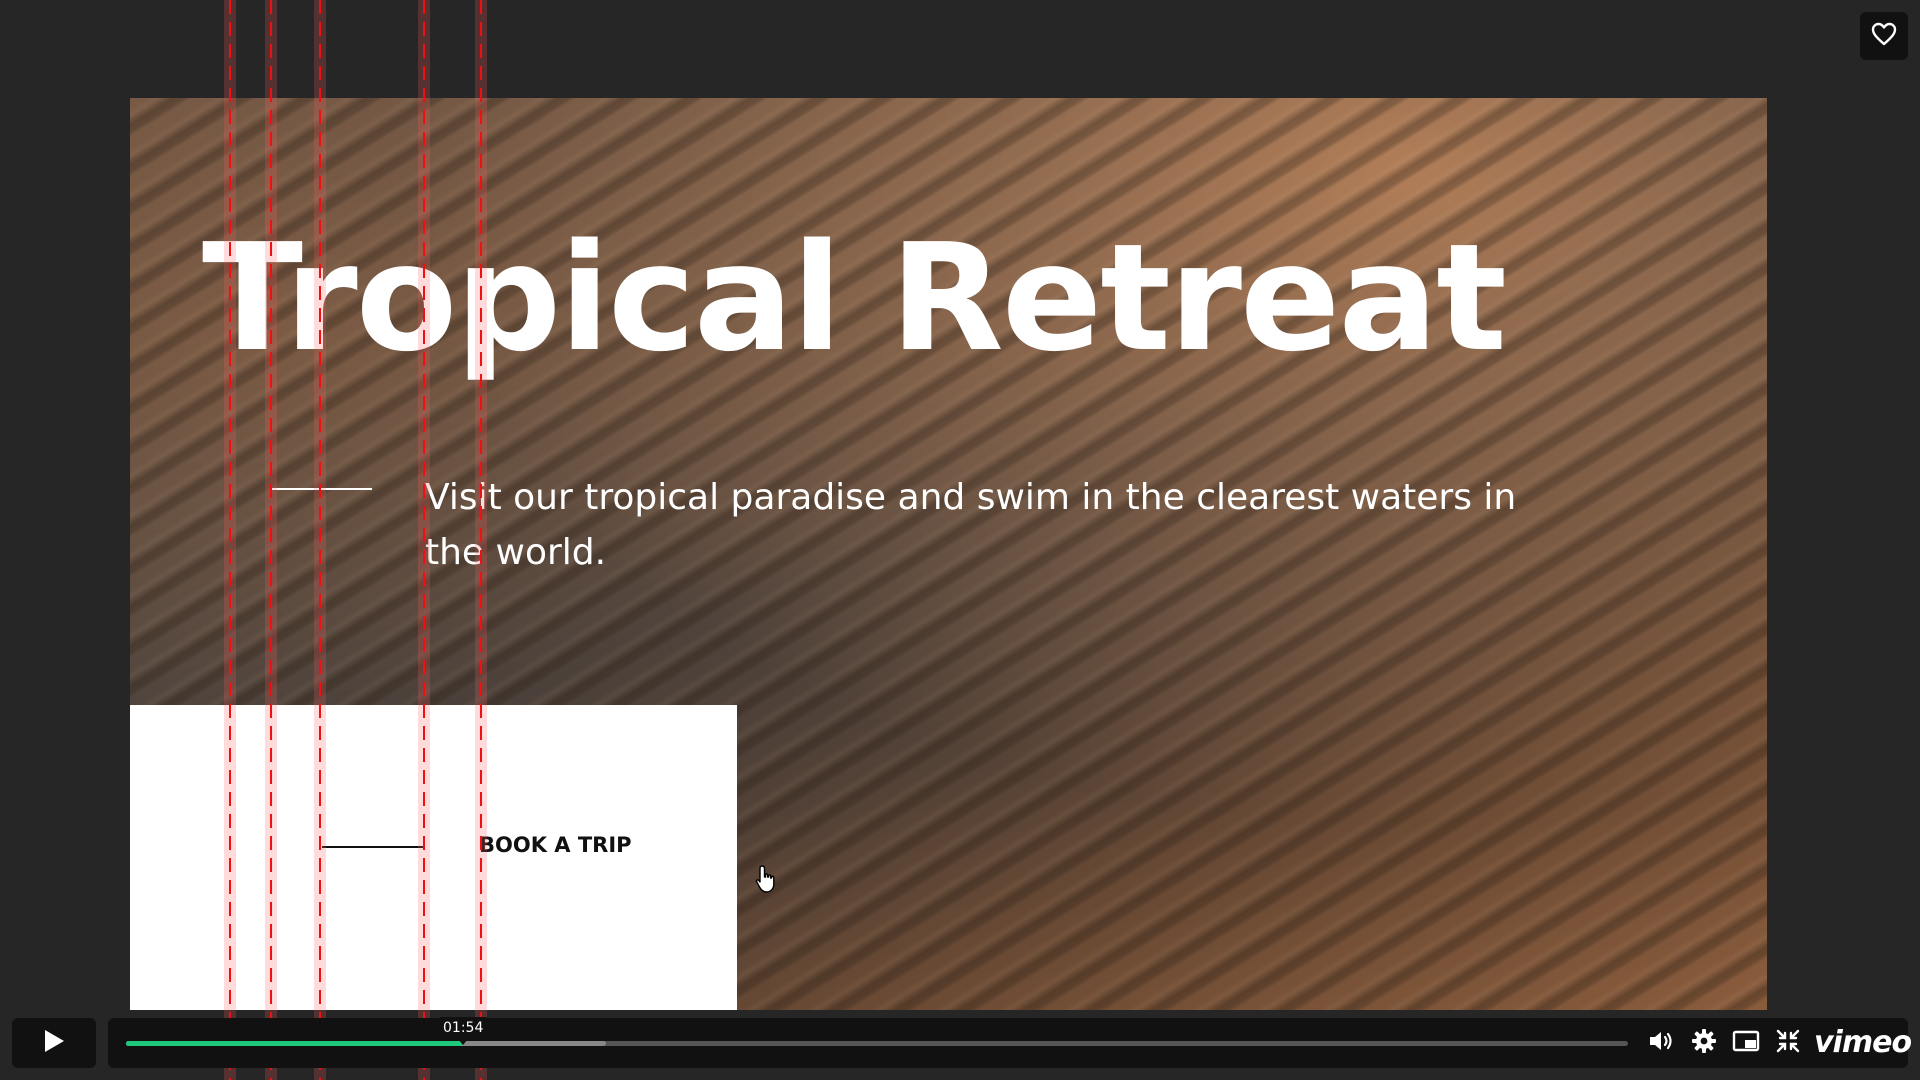 Image resolution: width=1920 pixels, height=1080 pixels. I want to click on pip-button, so click(1746, 1043).